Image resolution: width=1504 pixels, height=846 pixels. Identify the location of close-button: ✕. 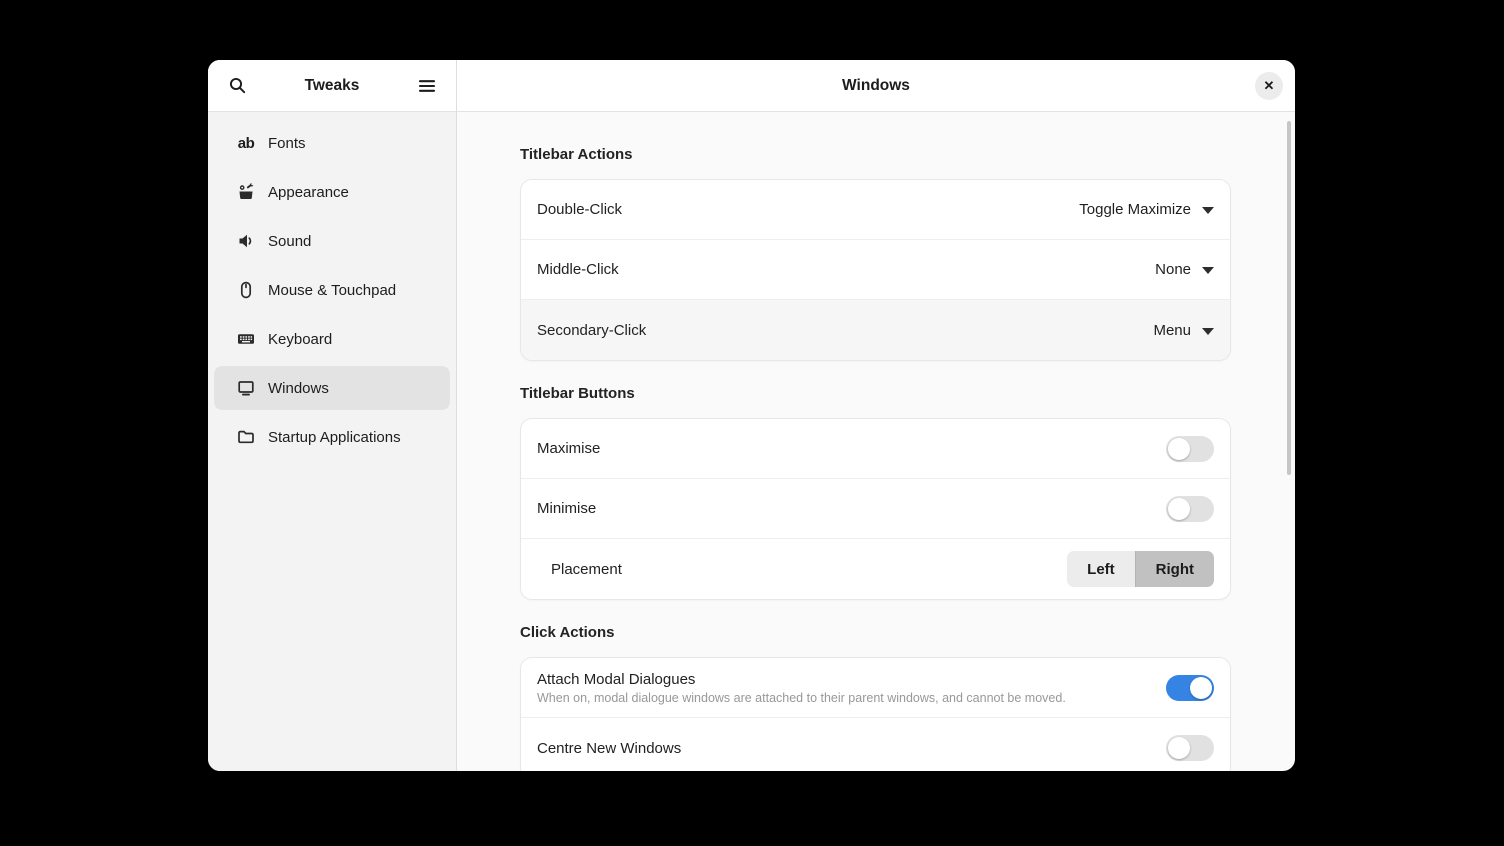
(1269, 86).